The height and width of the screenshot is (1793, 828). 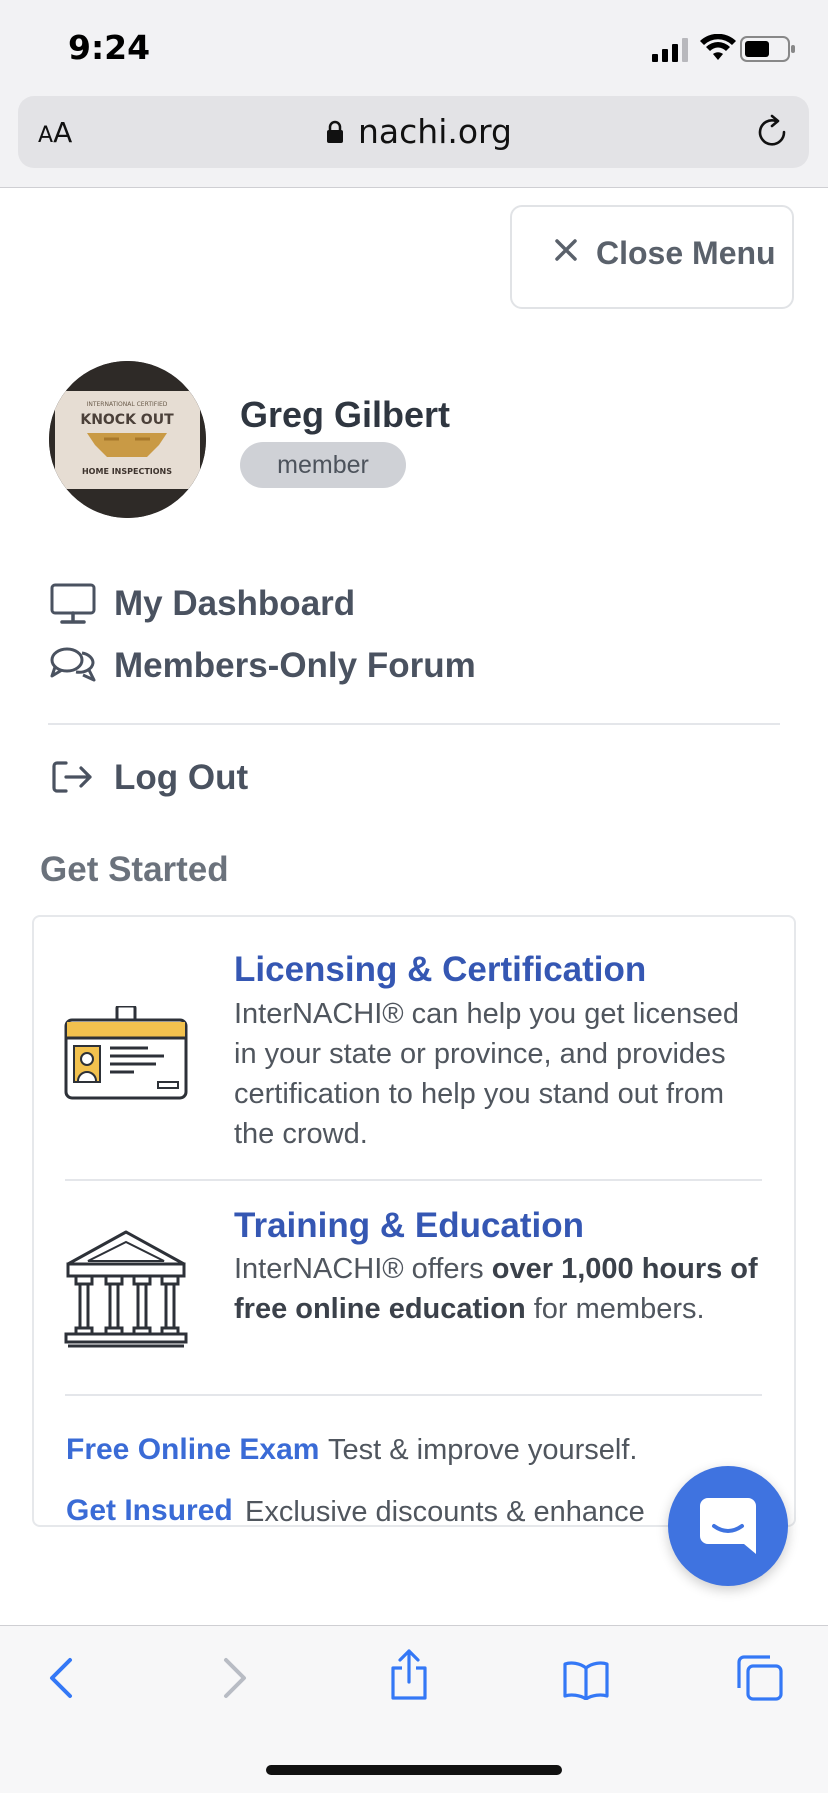 What do you see at coordinates (409, 1226) in the screenshot?
I see `card-title-training: Training & Education` at bounding box center [409, 1226].